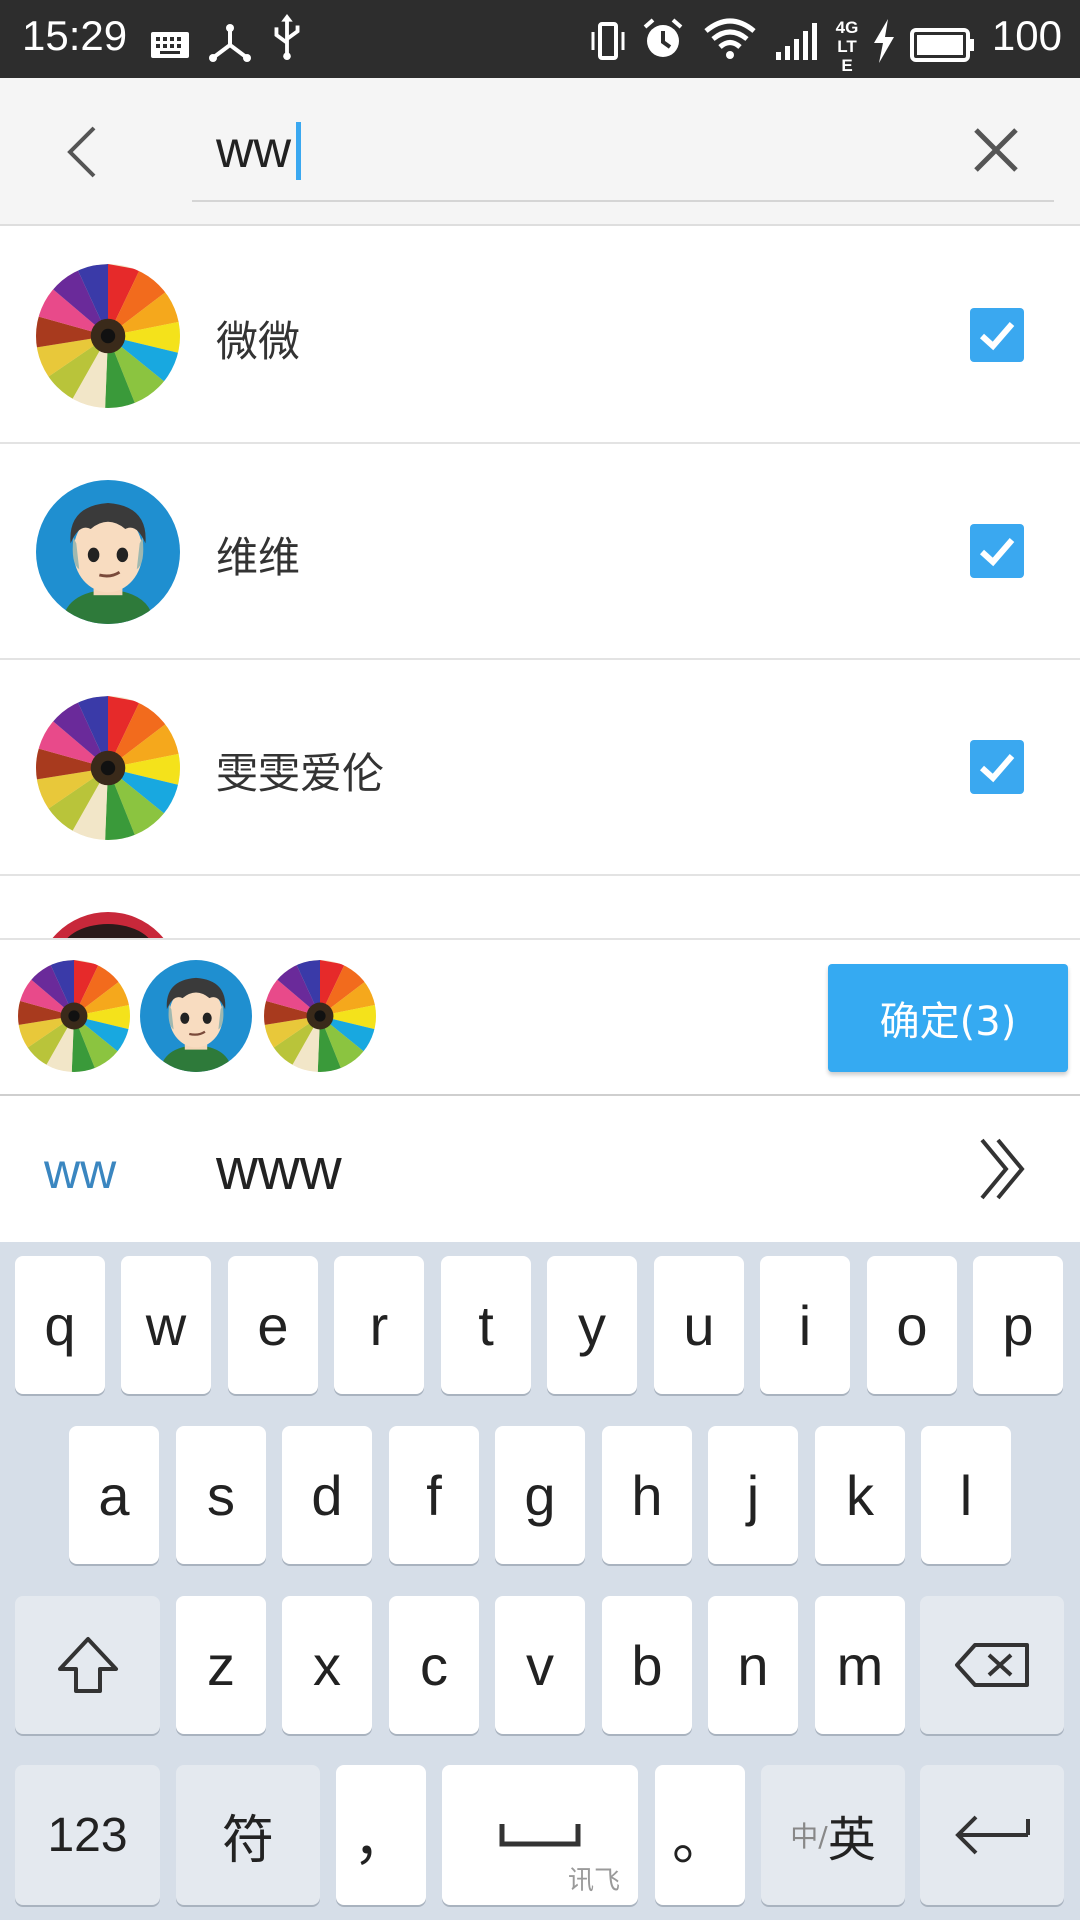  What do you see at coordinates (796, 41) in the screenshot?
I see `signal-icon` at bounding box center [796, 41].